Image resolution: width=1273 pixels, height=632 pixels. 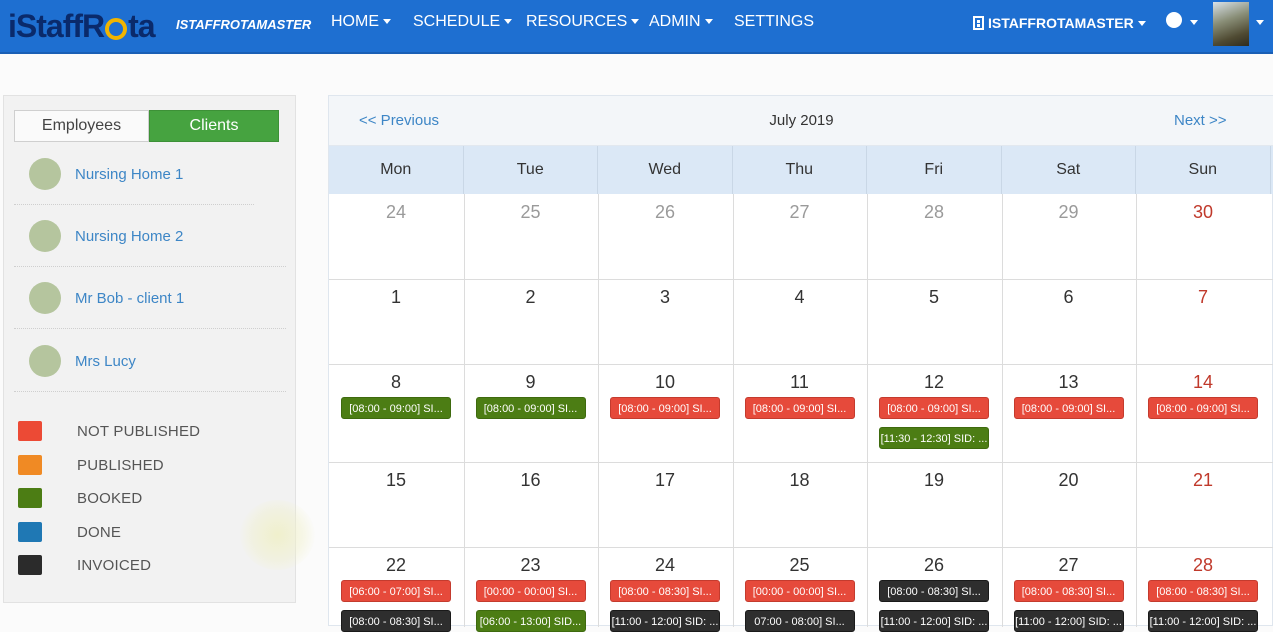 What do you see at coordinates (530, 565) in the screenshot?
I see `day-number: 23` at bounding box center [530, 565].